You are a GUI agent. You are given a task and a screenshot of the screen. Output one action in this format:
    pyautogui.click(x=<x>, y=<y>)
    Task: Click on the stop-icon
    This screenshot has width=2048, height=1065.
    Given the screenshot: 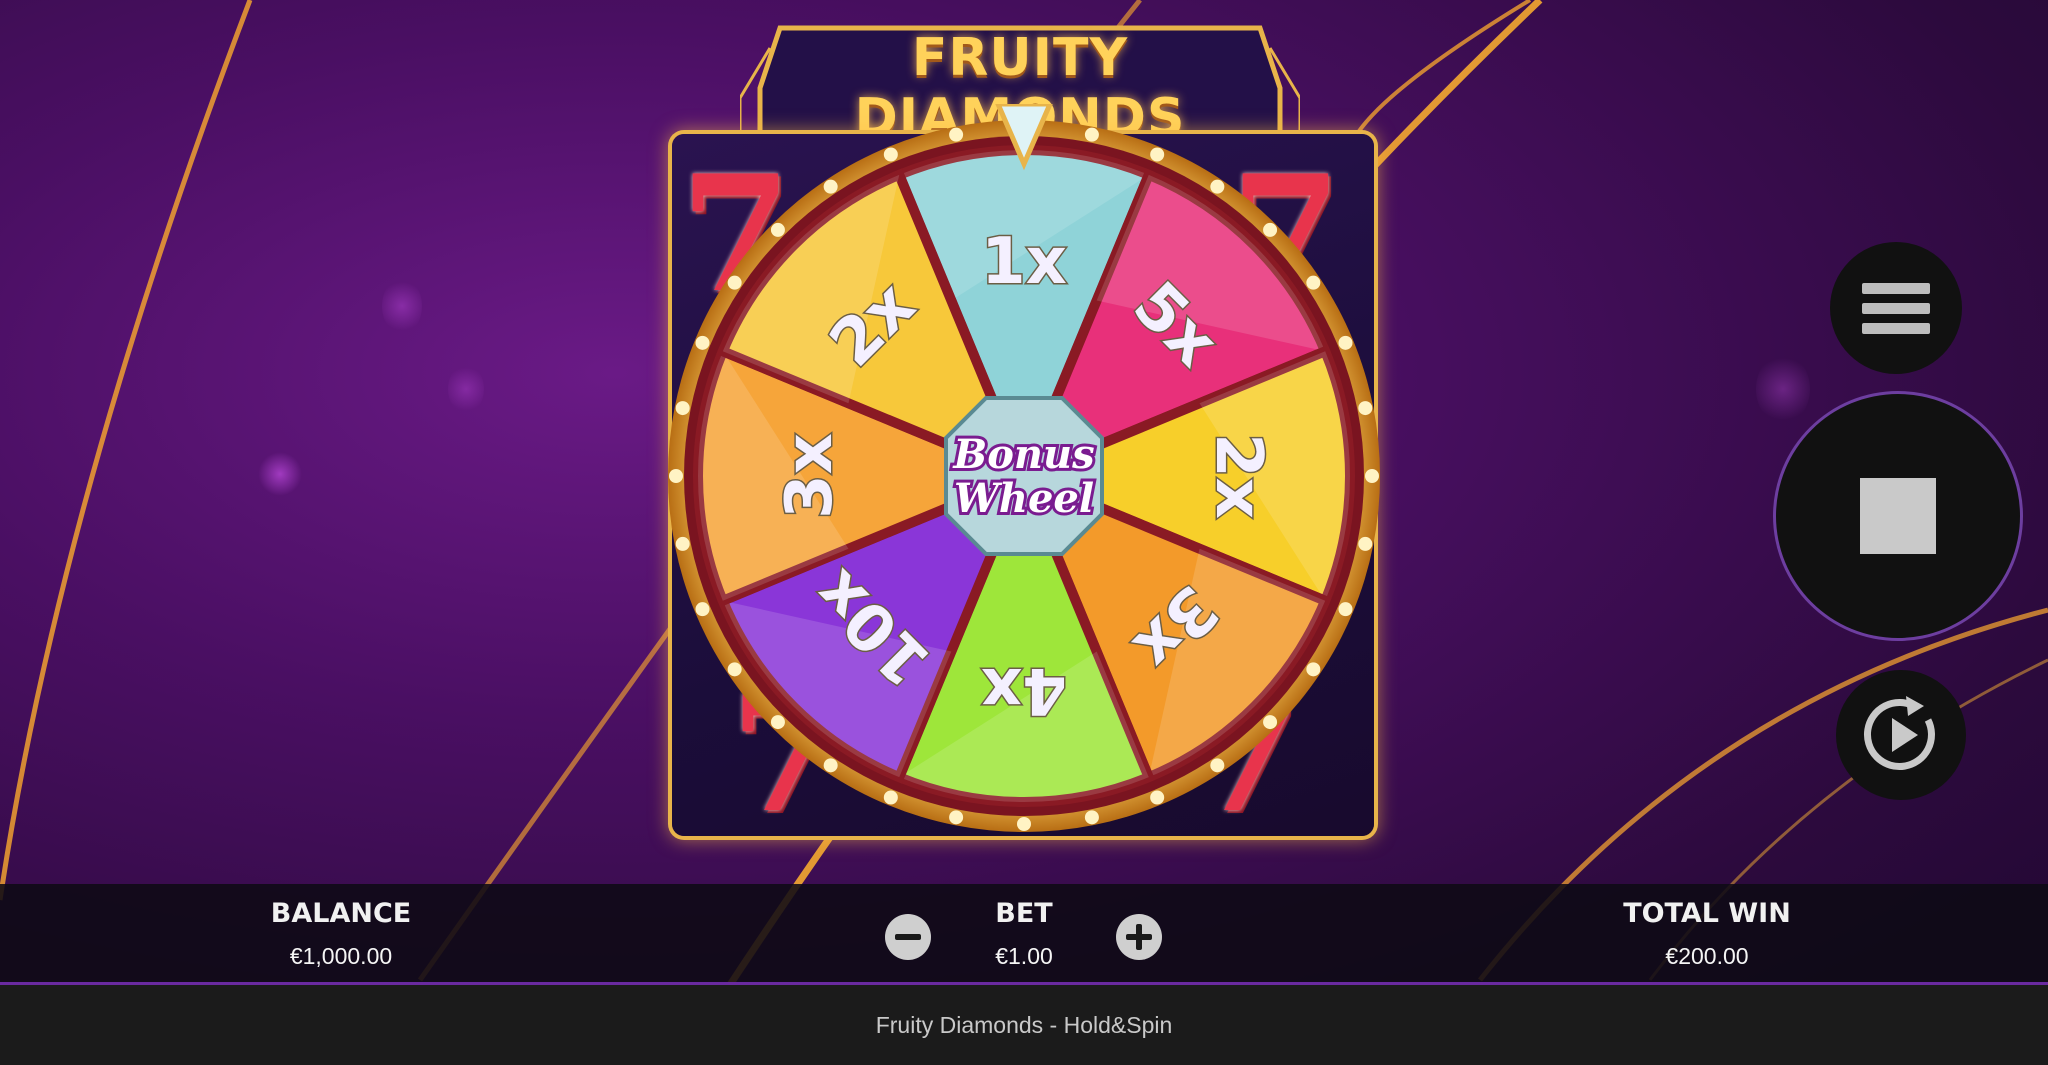 What is the action you would take?
    pyautogui.click(x=1898, y=516)
    